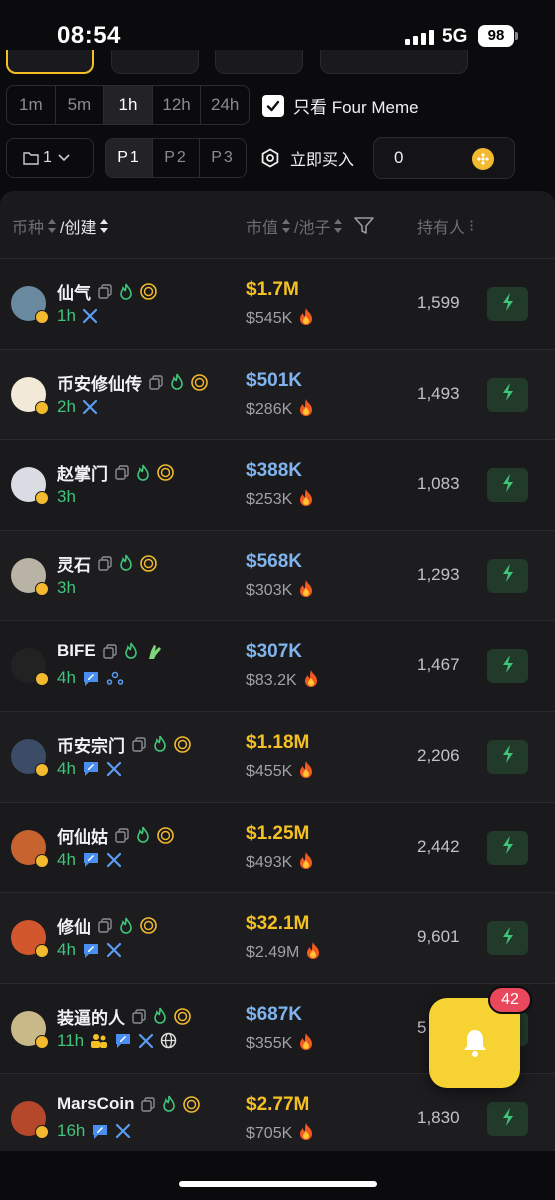 Image resolution: width=555 pixels, height=1200 pixels. I want to click on token-name-group: 灵石, so click(107, 563).